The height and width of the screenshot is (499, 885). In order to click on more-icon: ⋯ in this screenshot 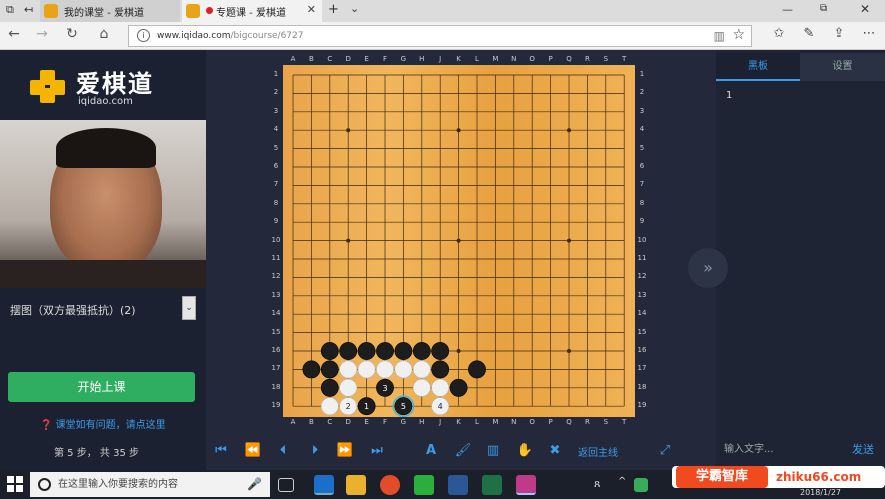, I will do `click(869, 33)`.